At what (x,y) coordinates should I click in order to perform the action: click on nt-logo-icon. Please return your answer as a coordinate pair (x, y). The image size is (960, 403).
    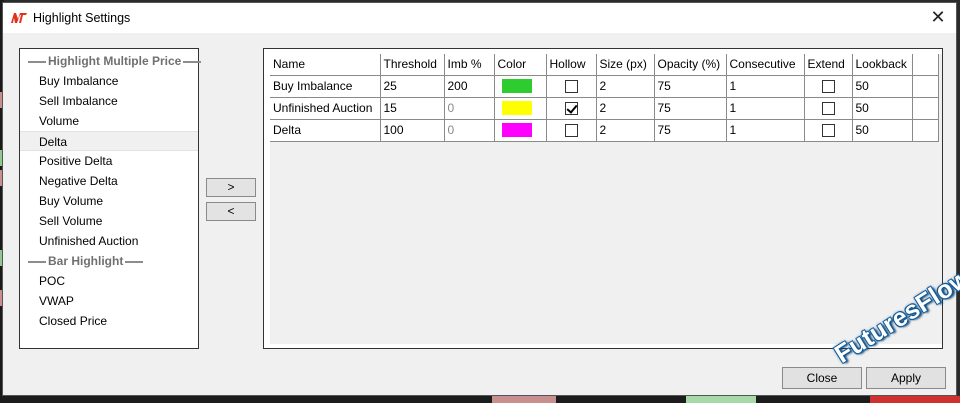
    Looking at the image, I should click on (19, 18).